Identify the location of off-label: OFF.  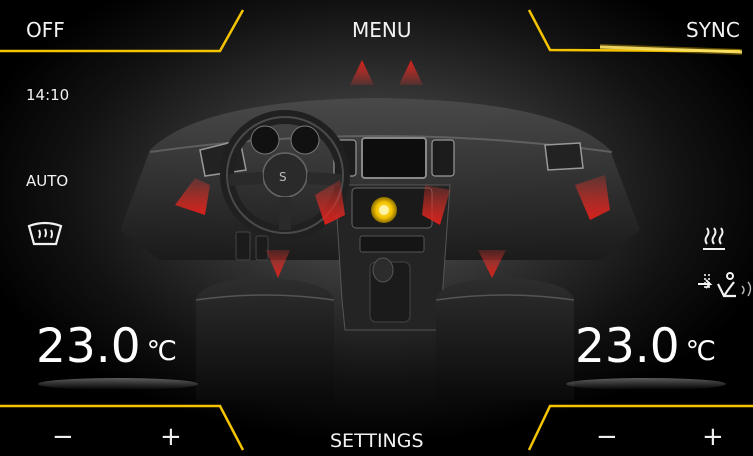
(45, 30).